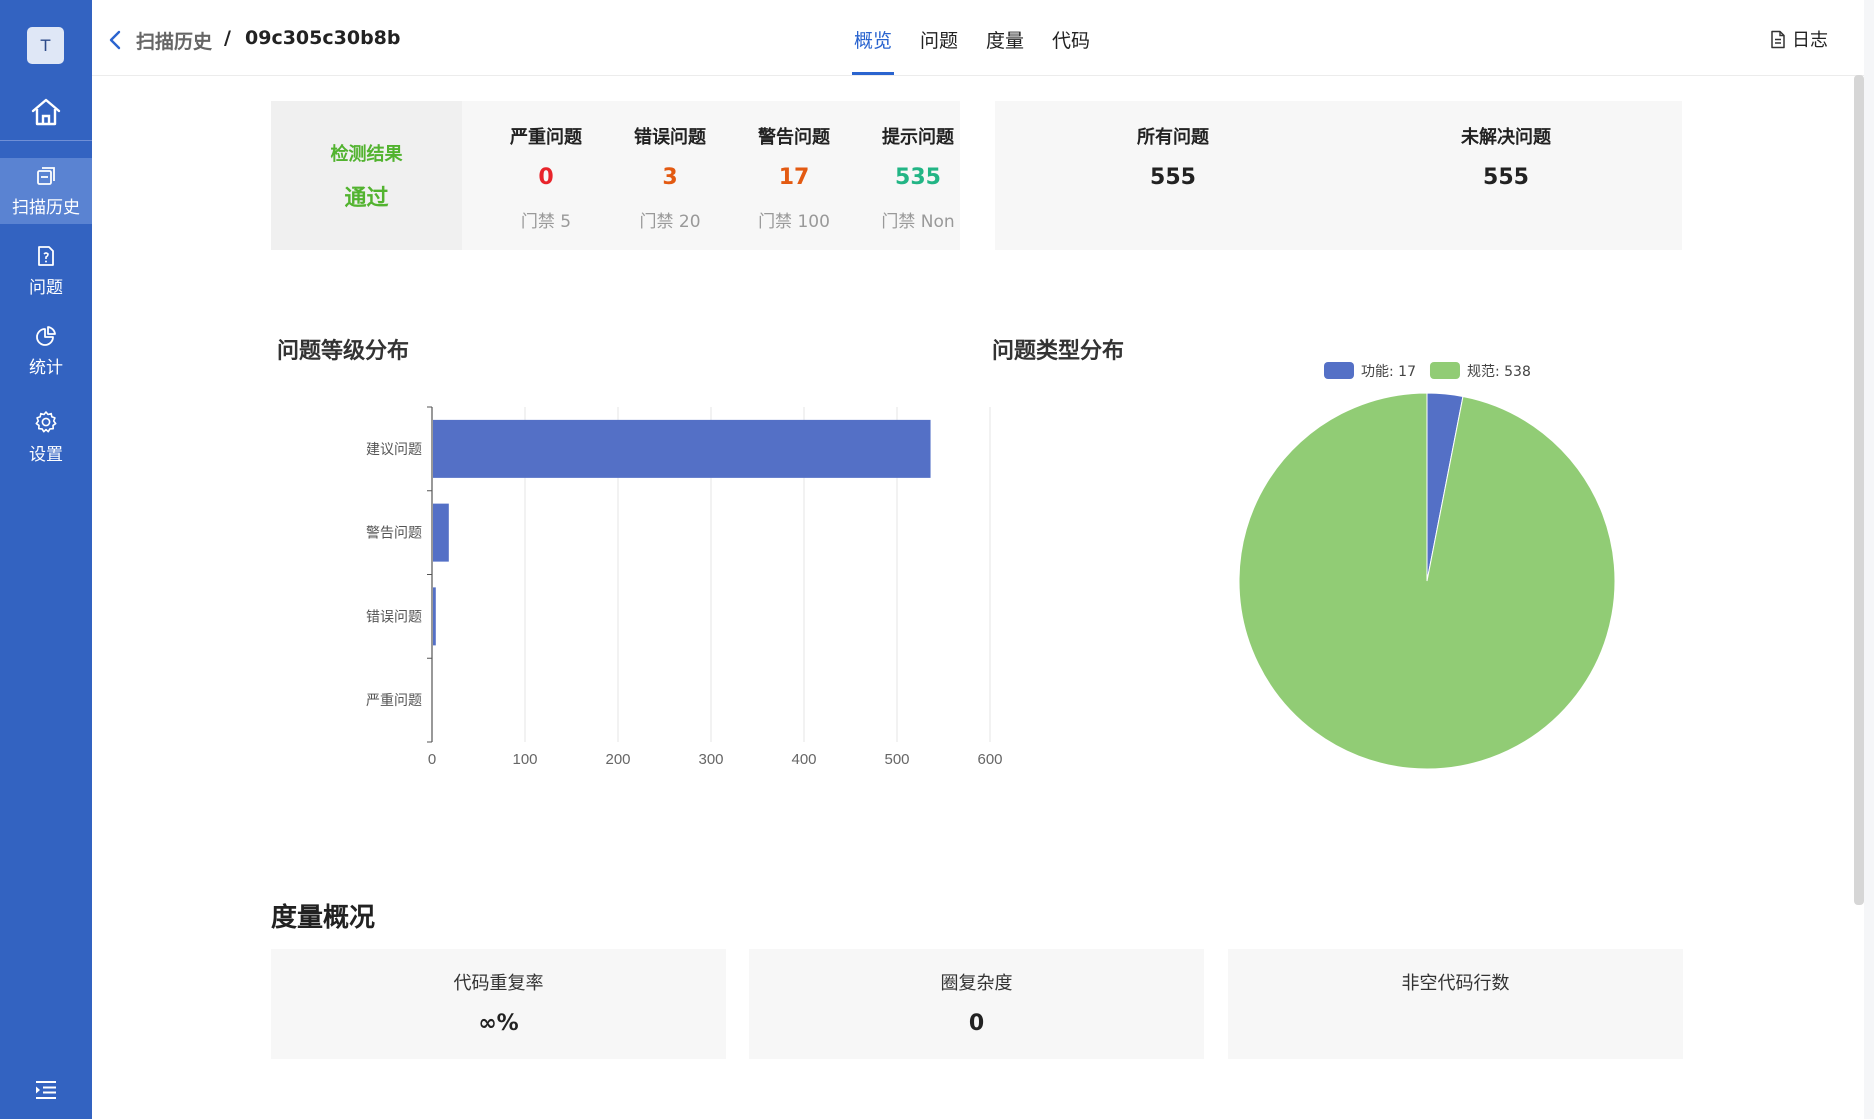  Describe the element at coordinates (1499, 371) in the screenshot. I see `legend-label: 规范: 538` at that location.